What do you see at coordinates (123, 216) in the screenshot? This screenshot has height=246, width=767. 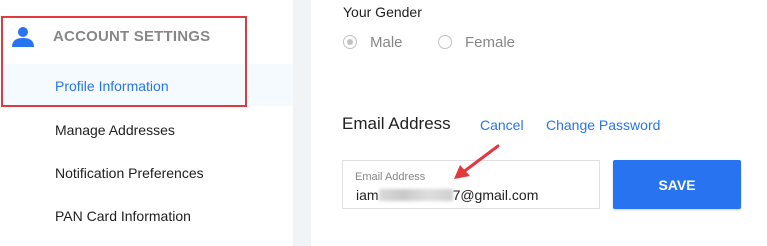 I see `sidebar-item-label: PAN Card Information` at bounding box center [123, 216].